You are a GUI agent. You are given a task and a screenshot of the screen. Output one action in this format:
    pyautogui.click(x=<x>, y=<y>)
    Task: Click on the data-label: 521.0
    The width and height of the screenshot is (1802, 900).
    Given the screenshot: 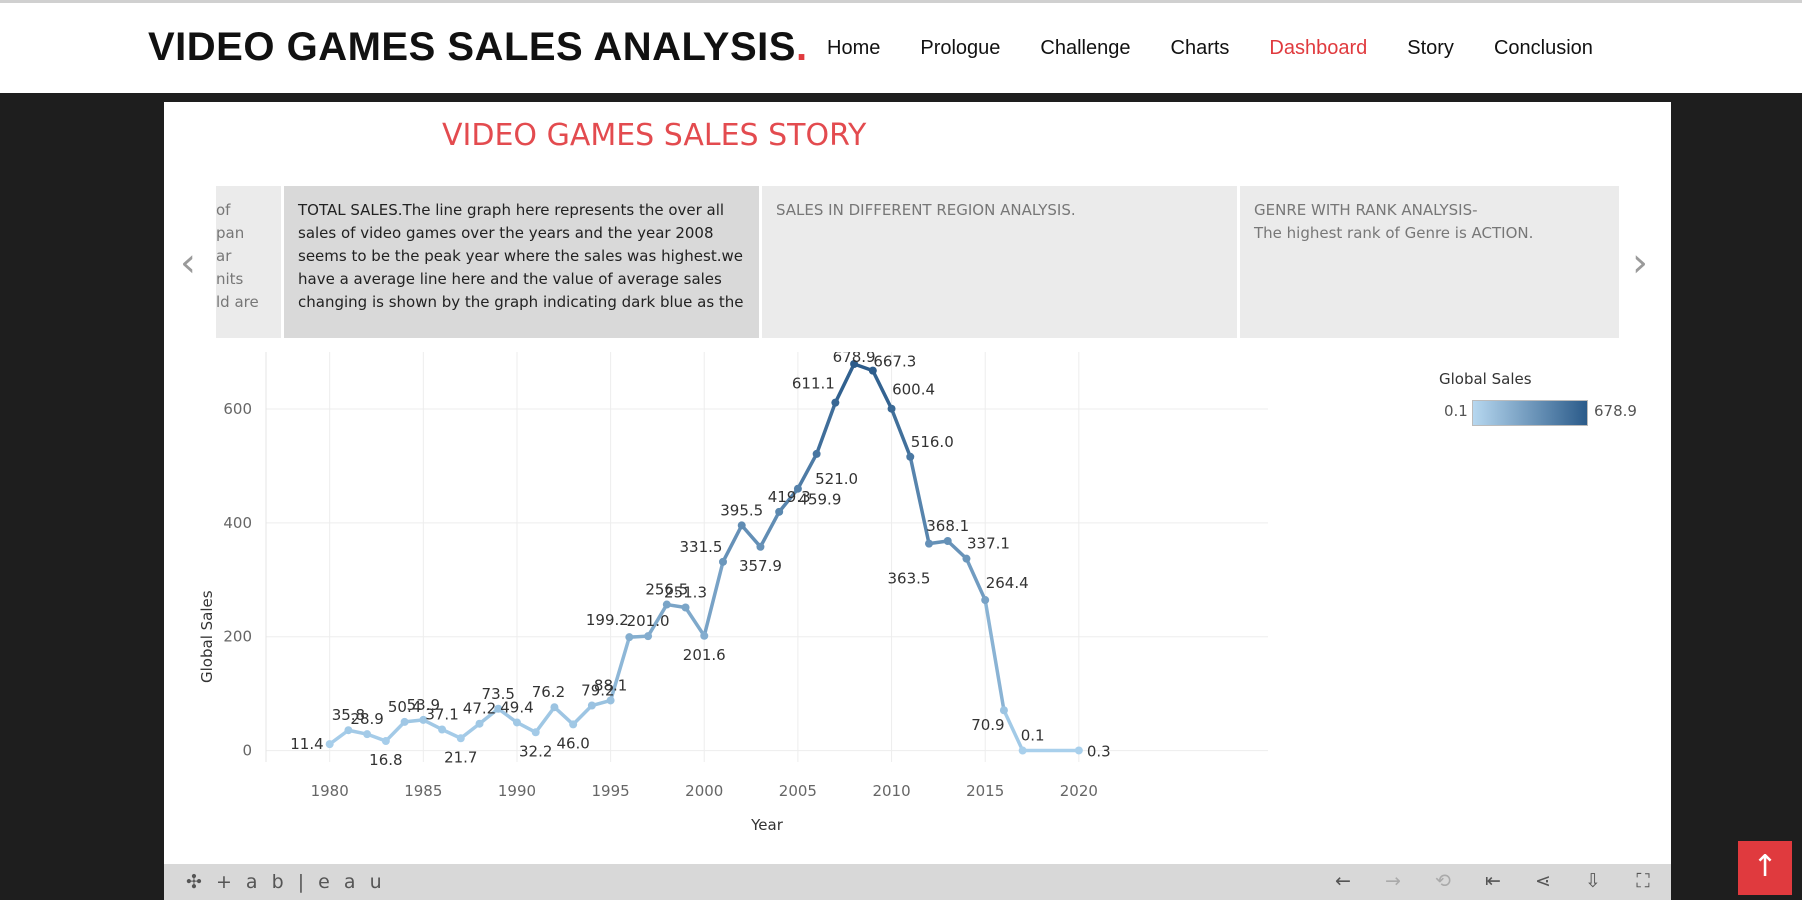 What is the action you would take?
    pyautogui.click(x=836, y=479)
    